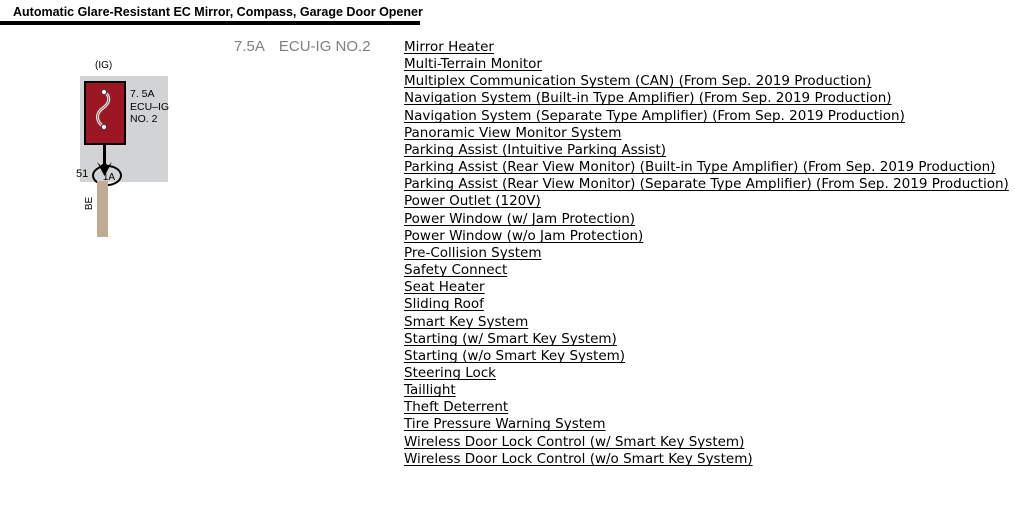 The image size is (1015, 507). Describe the element at coordinates (708, 322) in the screenshot. I see `system-link: Smart Key System` at that location.